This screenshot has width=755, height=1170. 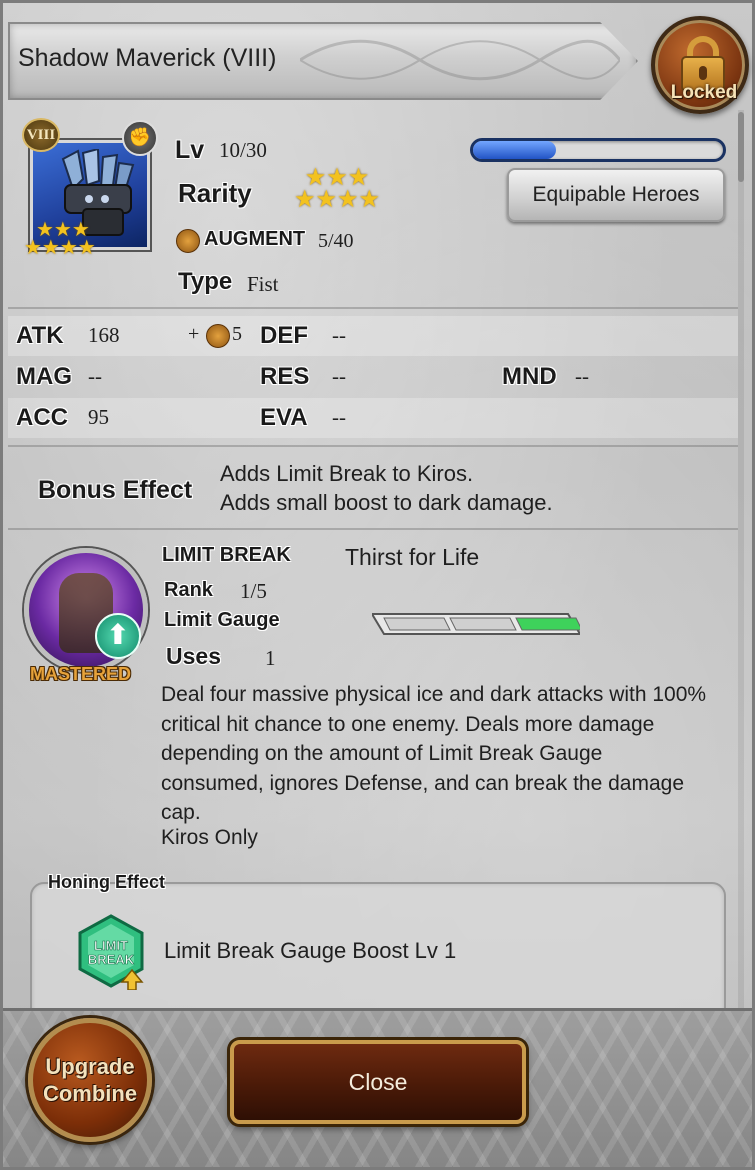 What do you see at coordinates (90, 1066) in the screenshot?
I see `upgrade-label: Upgrade` at bounding box center [90, 1066].